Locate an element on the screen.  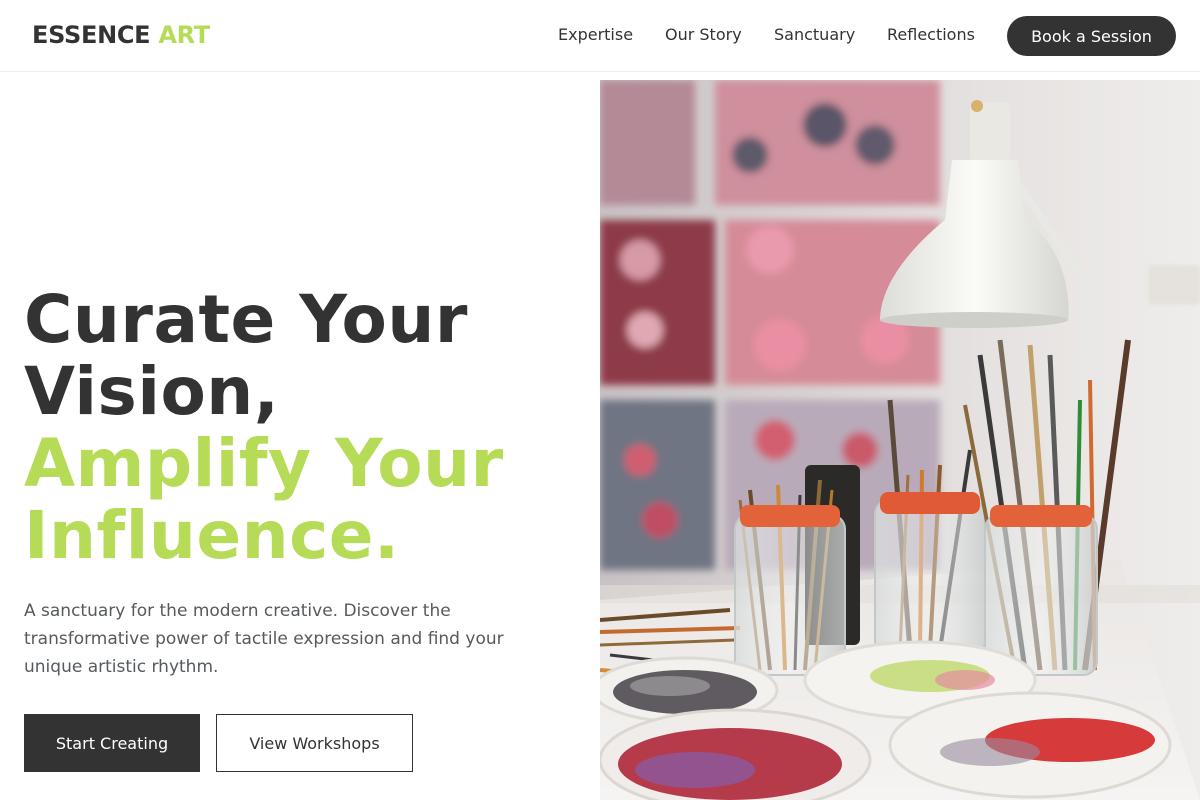
nav-link-reflections: Reflections is located at coordinates (931, 35).